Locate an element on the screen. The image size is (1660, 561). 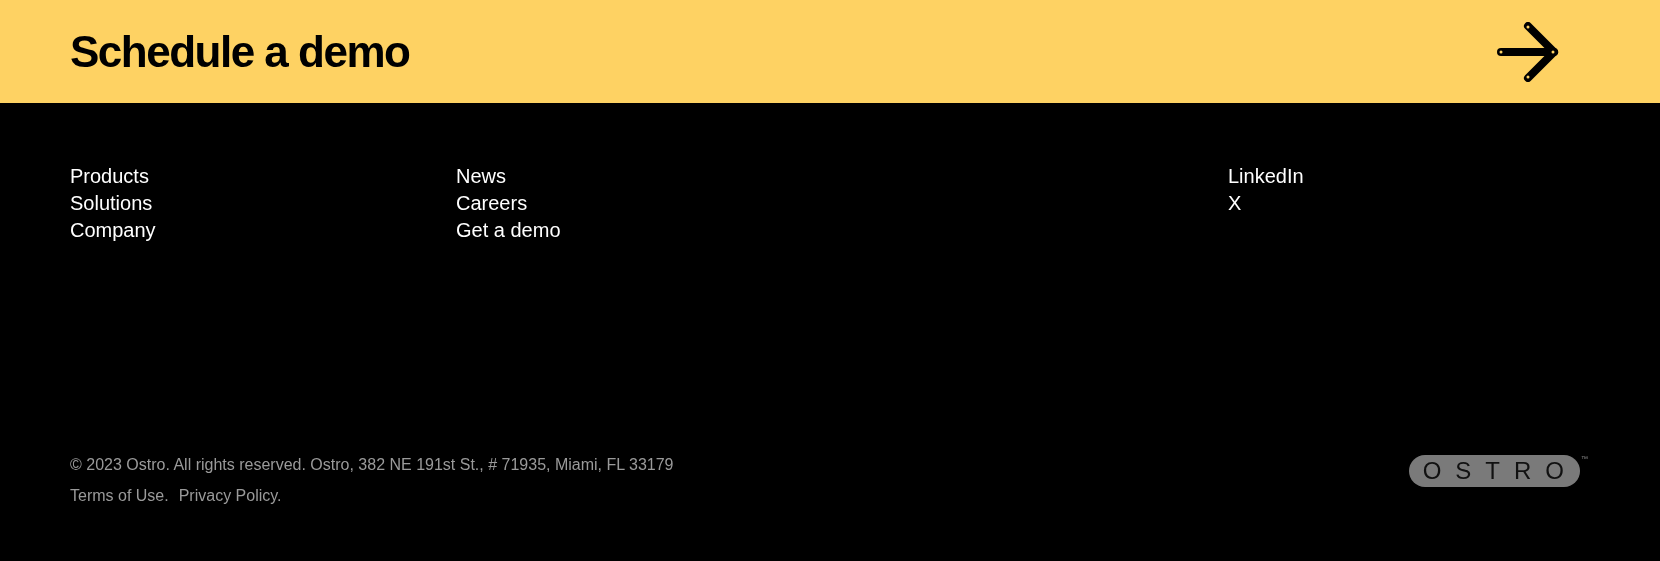
arrow-icon is located at coordinates (1528, 51).